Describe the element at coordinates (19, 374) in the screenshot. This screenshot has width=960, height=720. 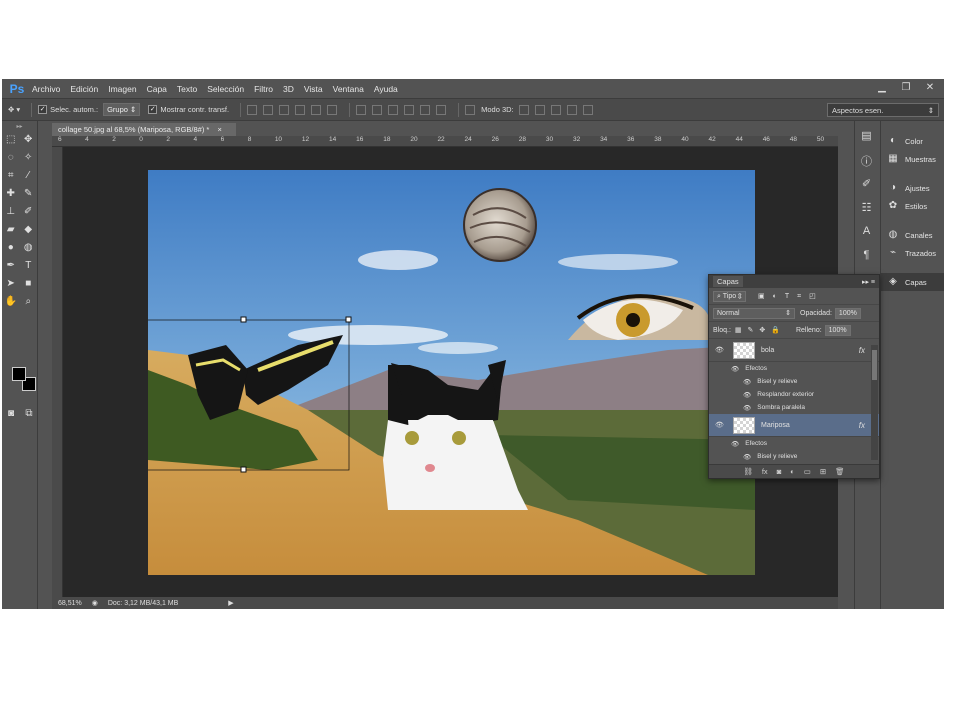
I see `foreground-color-swatch` at that location.